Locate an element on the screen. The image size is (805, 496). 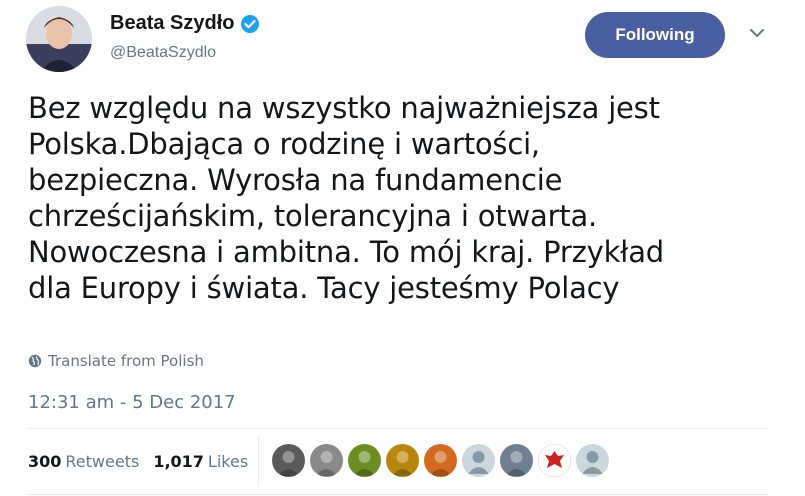
verified-badge-icon is located at coordinates (250, 24).